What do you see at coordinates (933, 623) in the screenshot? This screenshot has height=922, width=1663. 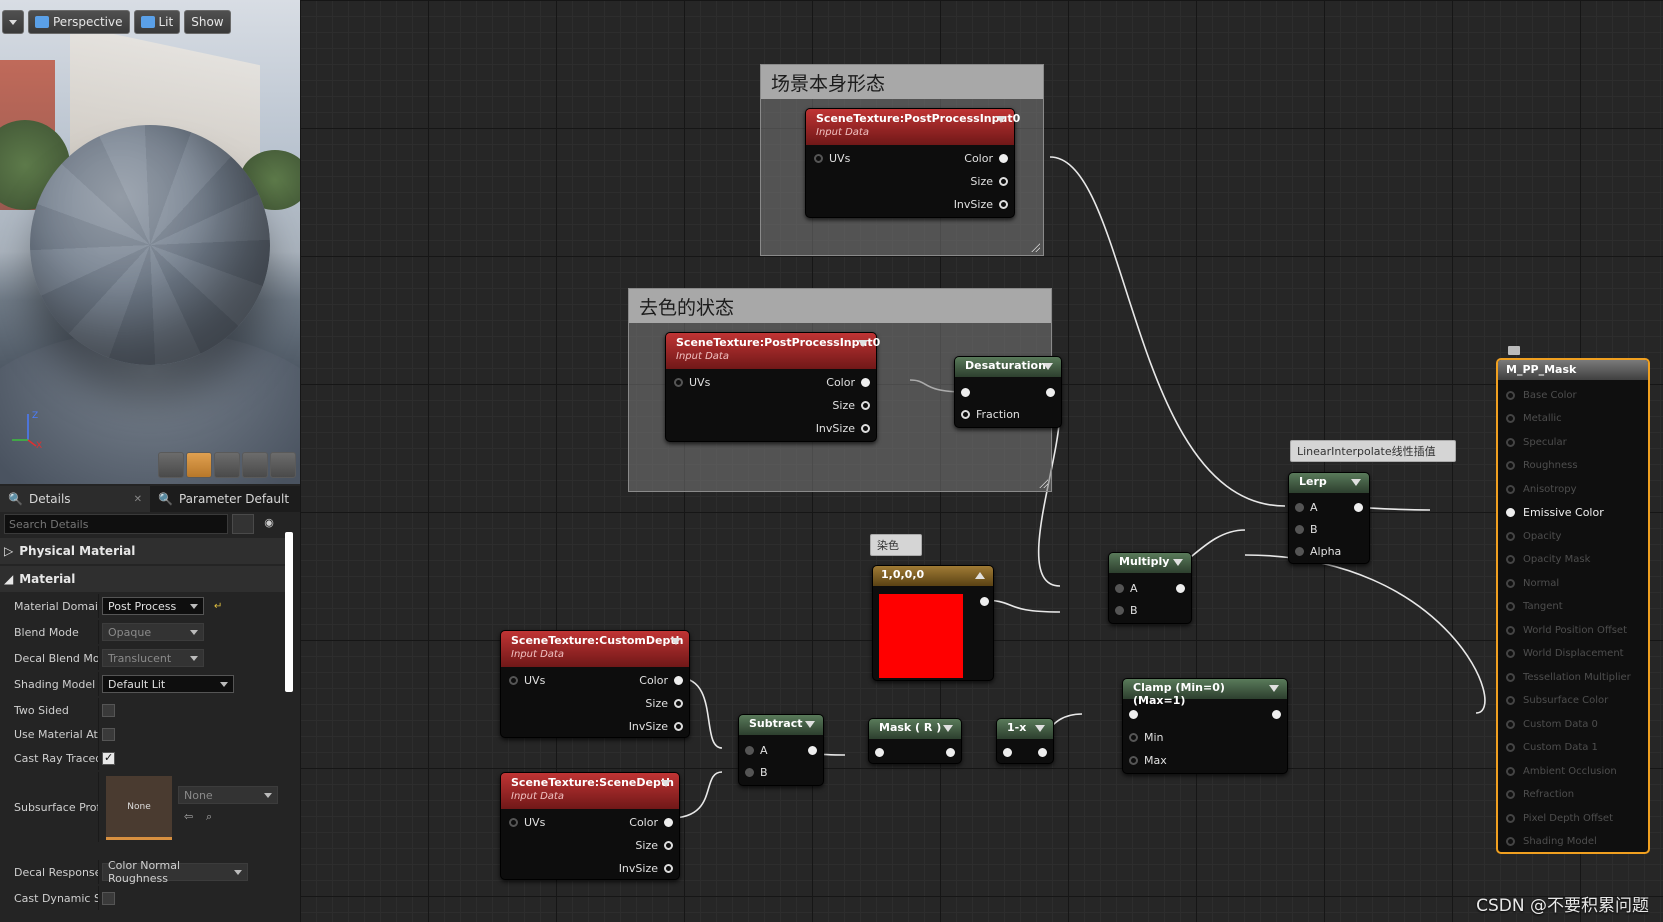 I see `node-constant-color: 1,0,0,0` at bounding box center [933, 623].